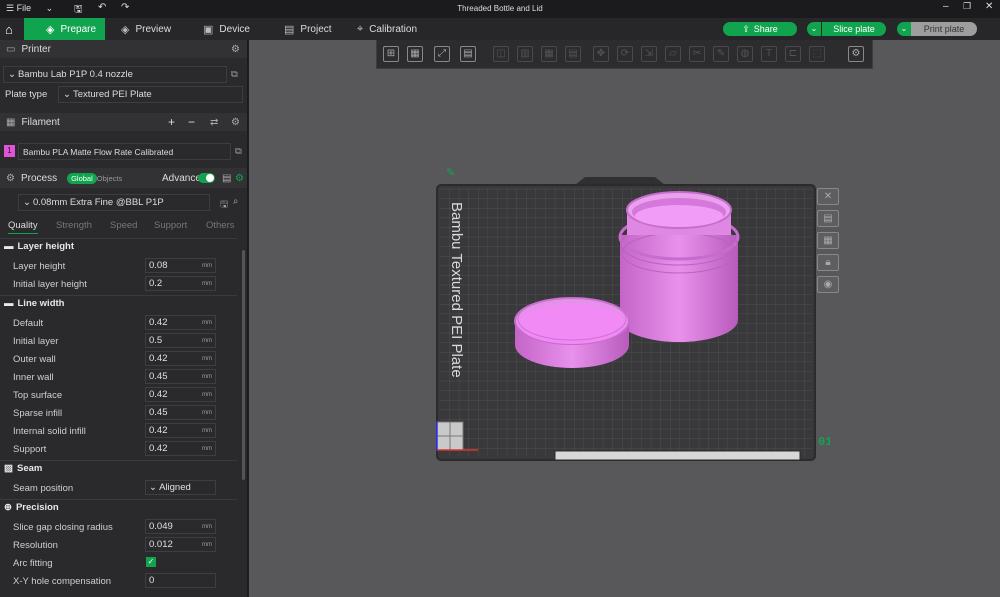  I want to click on arc-fitting-checkbox: ✓, so click(151, 562).